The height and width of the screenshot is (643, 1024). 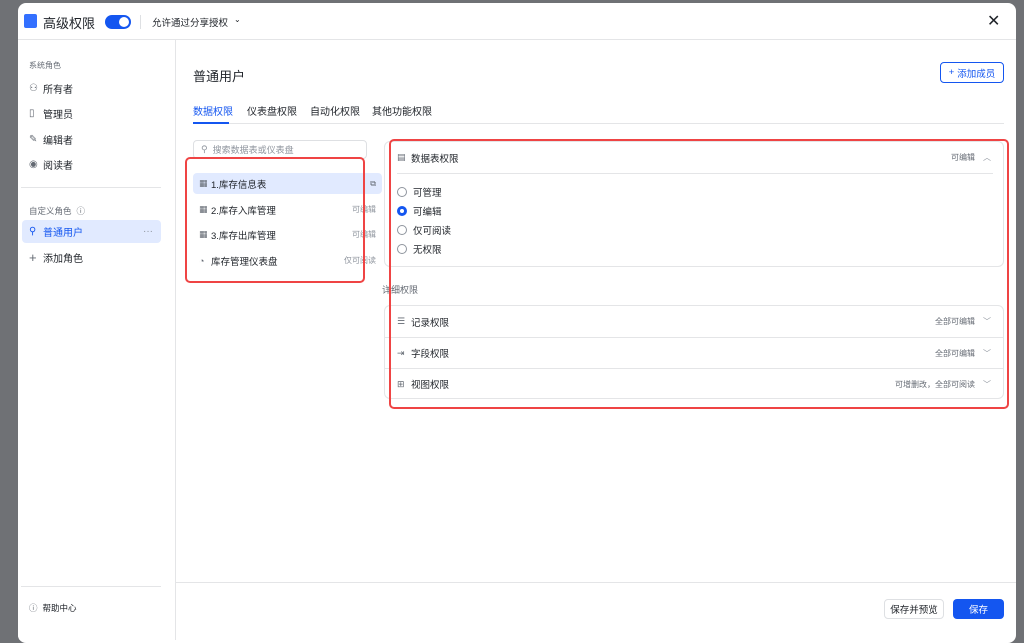 What do you see at coordinates (401, 321) in the screenshot?
I see `list-icon: ☰` at bounding box center [401, 321].